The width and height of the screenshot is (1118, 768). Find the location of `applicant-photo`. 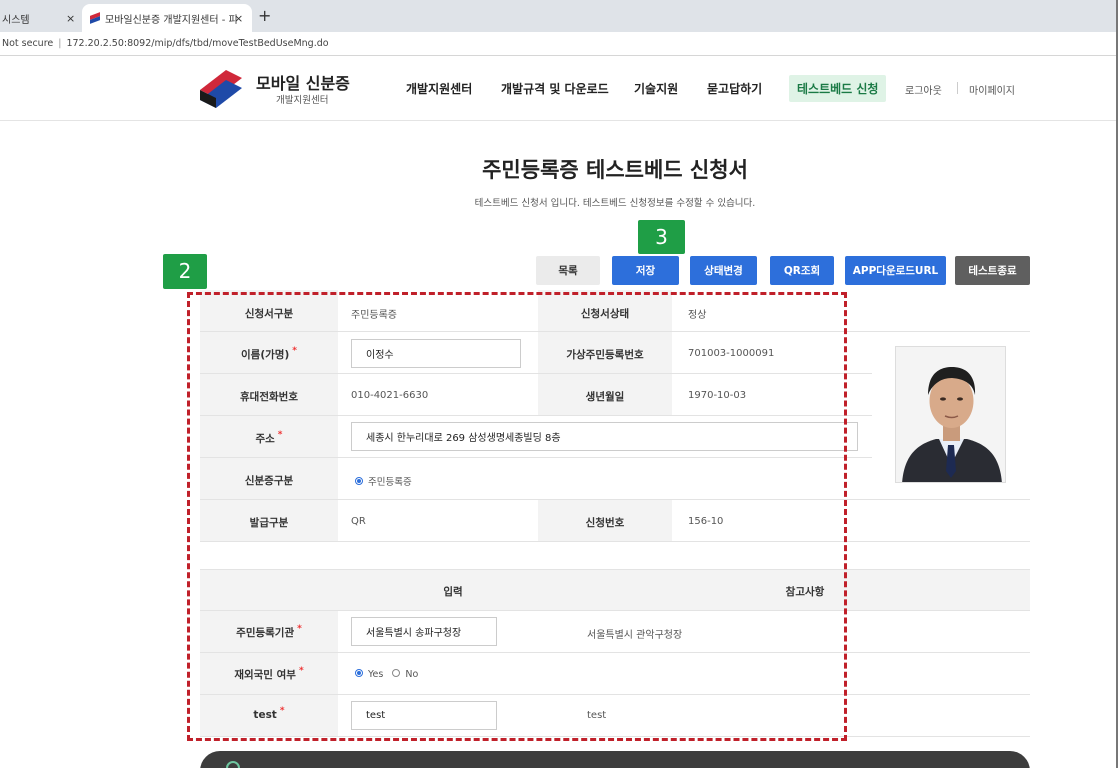

applicant-photo is located at coordinates (950, 414).